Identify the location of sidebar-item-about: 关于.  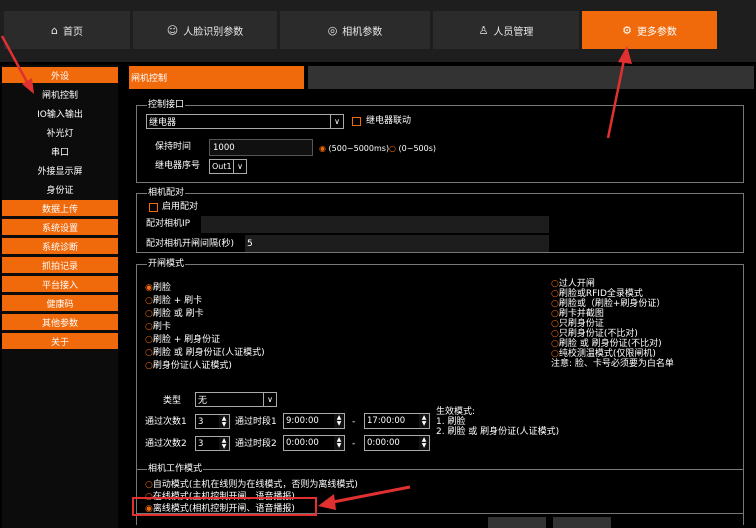
(60, 341).